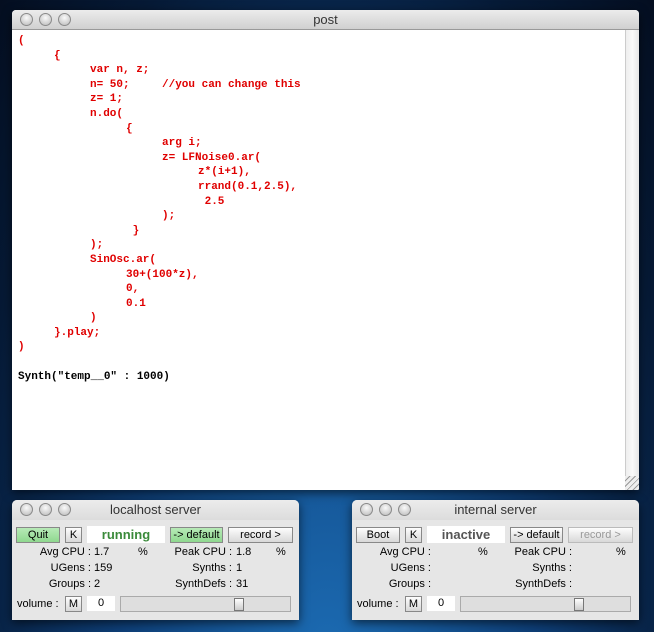 This screenshot has height=632, width=654. Describe the element at coordinates (121, 201) in the screenshot. I see `code-line: 2.5` at that location.